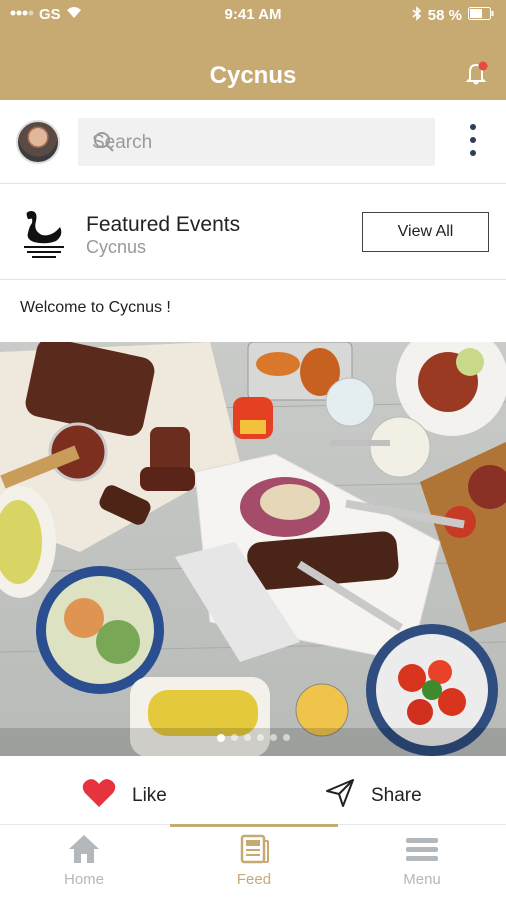 This screenshot has height=900, width=506. I want to click on active-tab-indicator, so click(254, 825).